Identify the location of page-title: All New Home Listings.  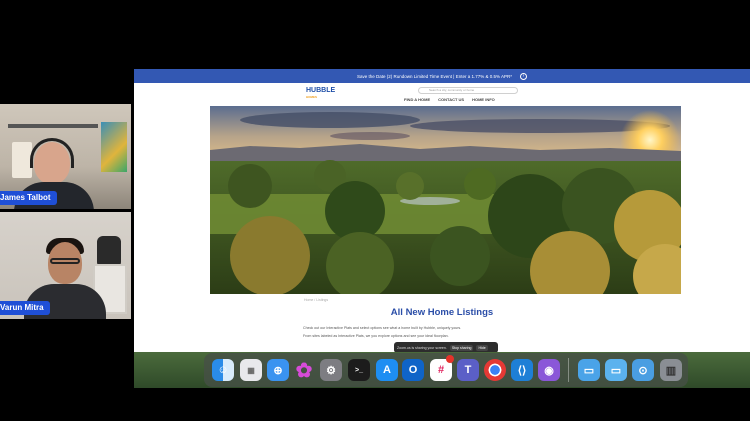
(442, 312).